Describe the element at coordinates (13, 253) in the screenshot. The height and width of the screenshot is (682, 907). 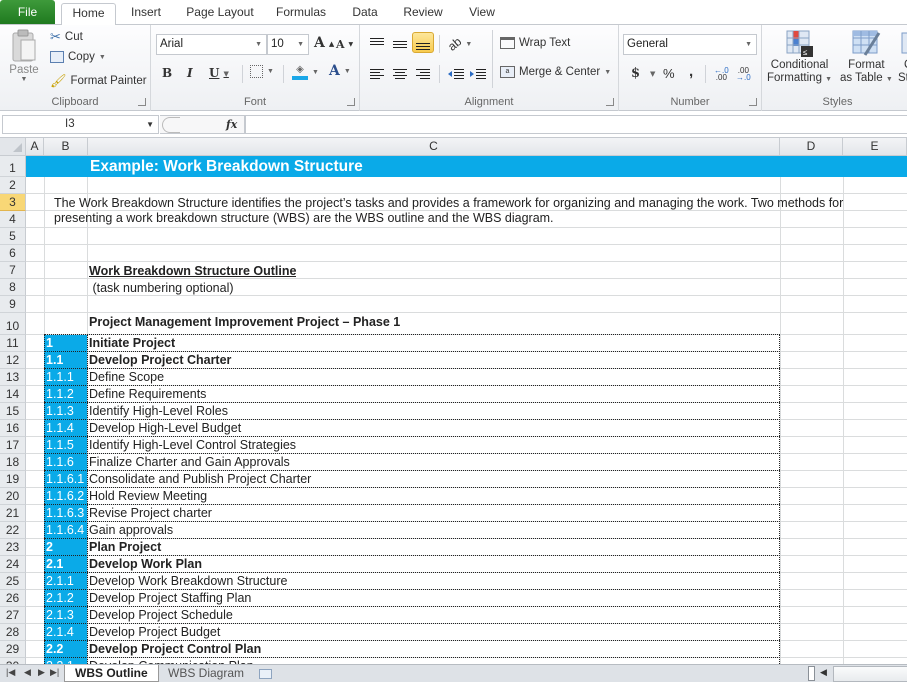
I see `row-header-6: 6` at that location.